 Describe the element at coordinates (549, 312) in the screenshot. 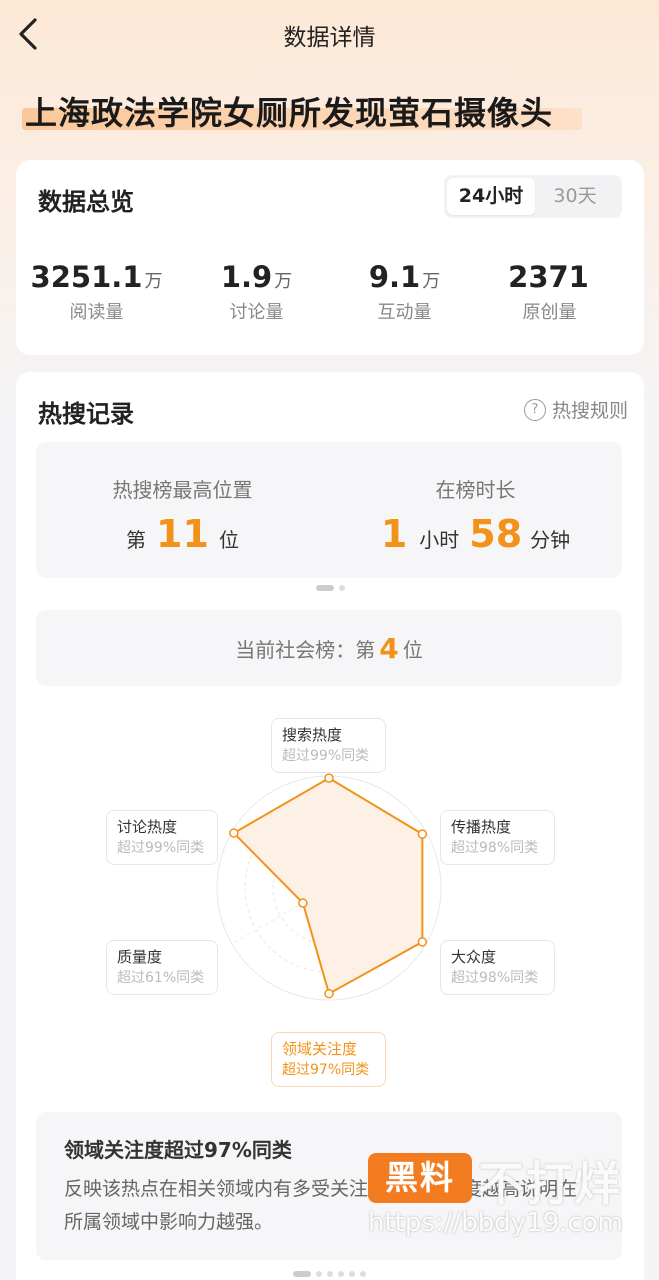

I see `stat-label: 原创量` at that location.